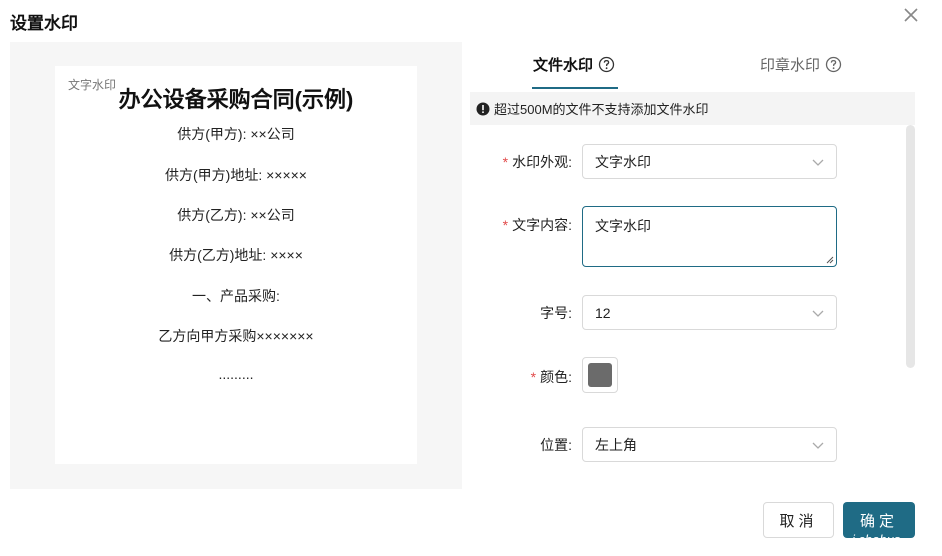  I want to click on tab-seal-watermark: 印章水印, so click(801, 64).